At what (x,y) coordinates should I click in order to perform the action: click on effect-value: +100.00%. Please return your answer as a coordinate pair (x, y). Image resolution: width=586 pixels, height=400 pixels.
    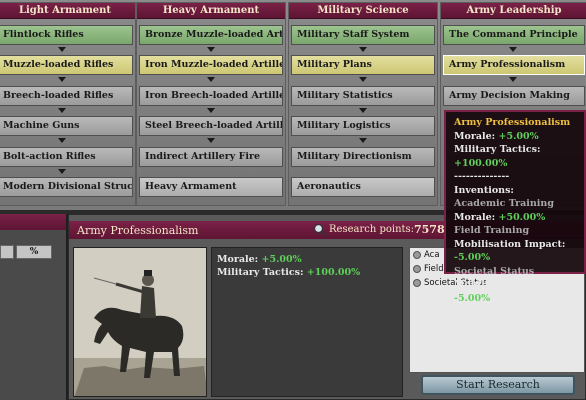
    Looking at the image, I should click on (333, 272).